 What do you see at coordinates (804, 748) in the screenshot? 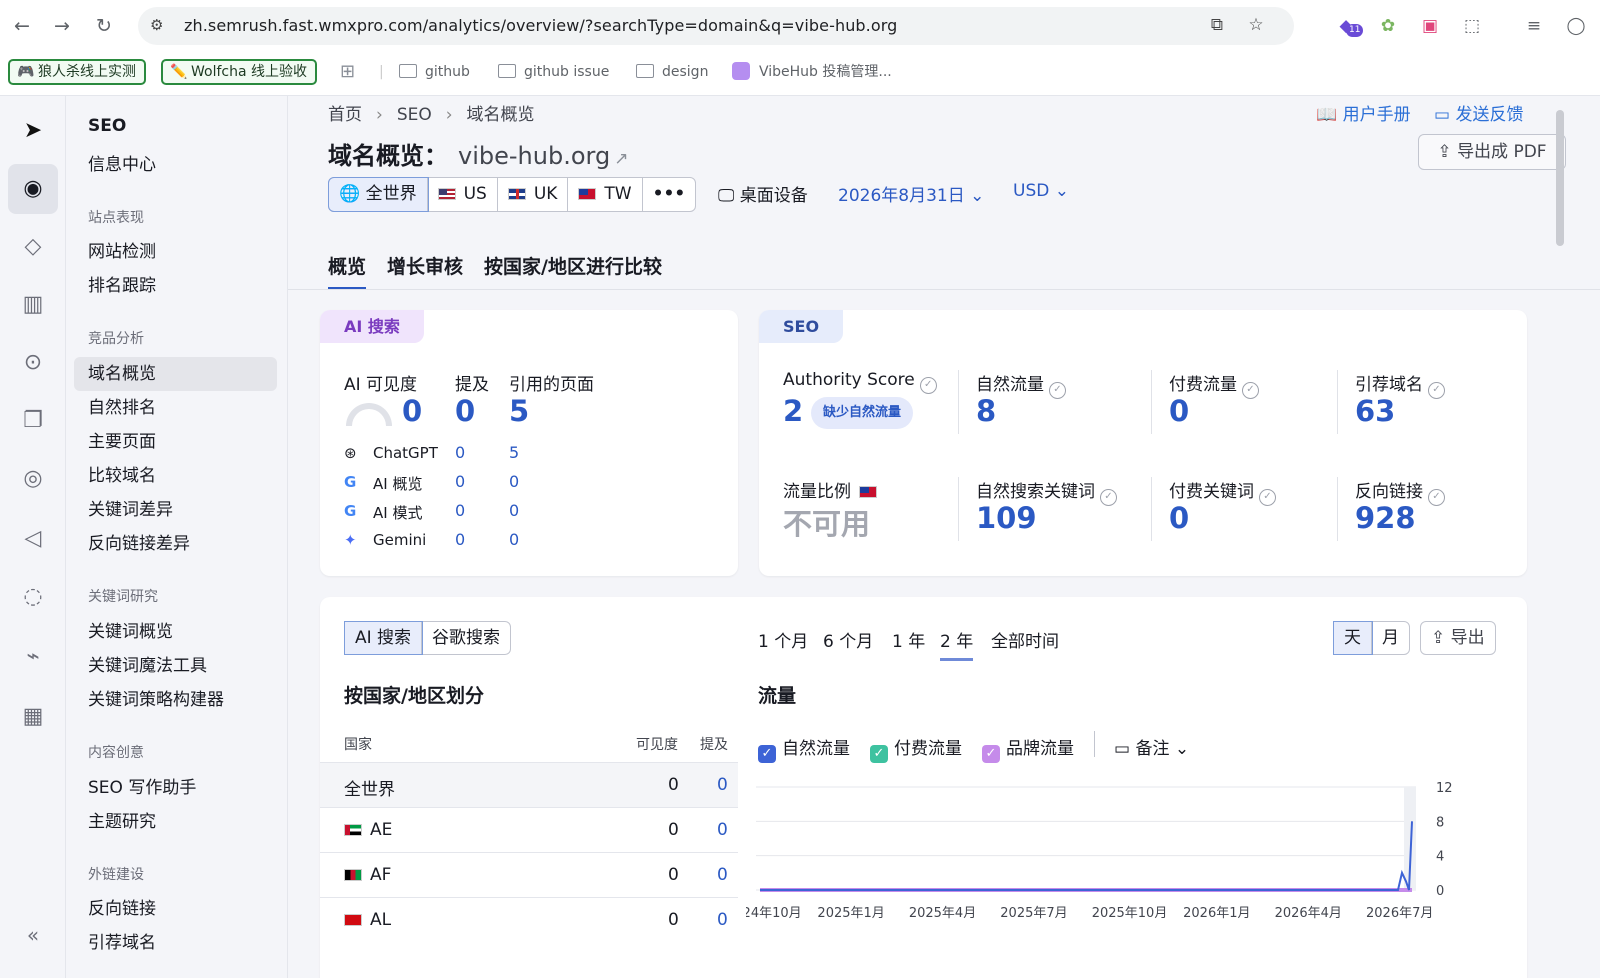
I see `legend-organic: ✓ 自然流量` at bounding box center [804, 748].